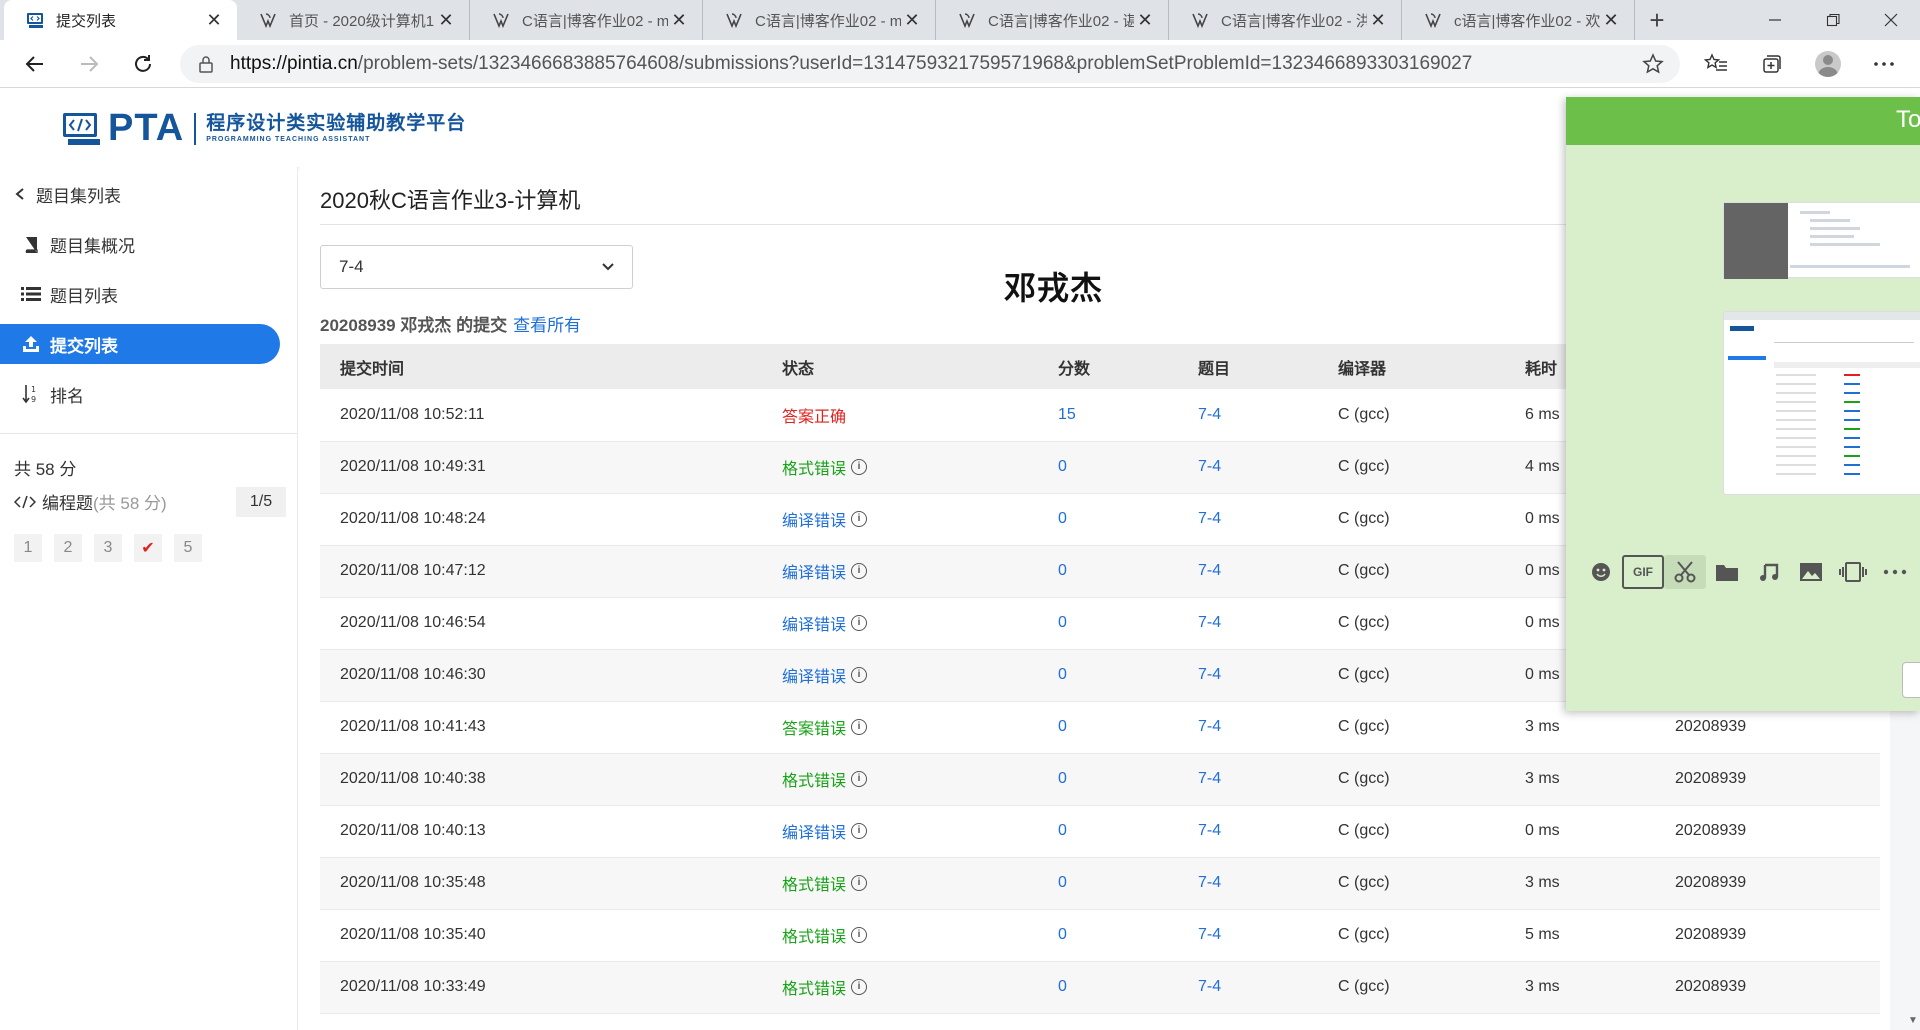  Describe the element at coordinates (108, 548) in the screenshot. I see `question-number-3: 3` at that location.